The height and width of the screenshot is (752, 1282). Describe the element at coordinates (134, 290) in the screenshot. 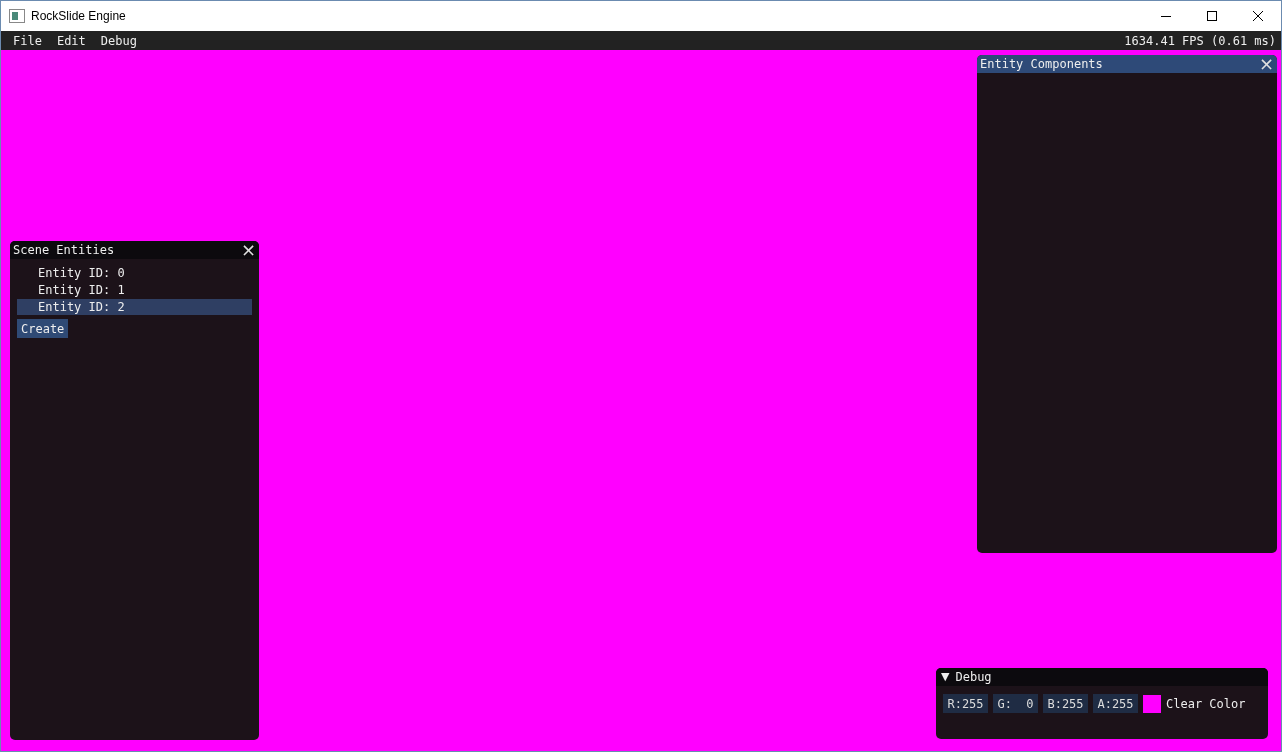

I see `entity-list-item: Entity ID: 1` at that location.